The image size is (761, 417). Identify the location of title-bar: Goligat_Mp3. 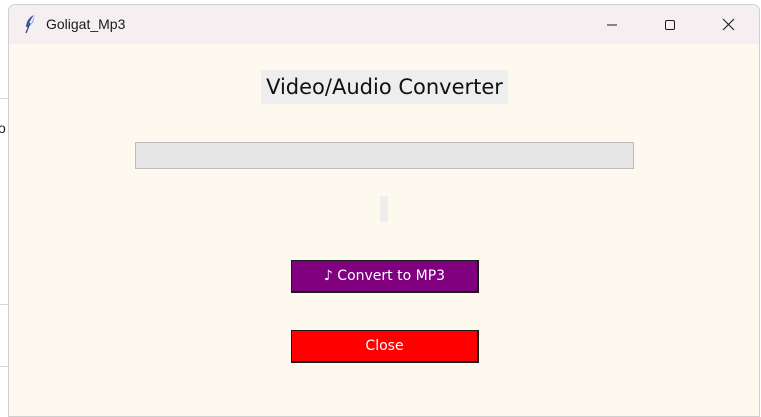
(384, 24).